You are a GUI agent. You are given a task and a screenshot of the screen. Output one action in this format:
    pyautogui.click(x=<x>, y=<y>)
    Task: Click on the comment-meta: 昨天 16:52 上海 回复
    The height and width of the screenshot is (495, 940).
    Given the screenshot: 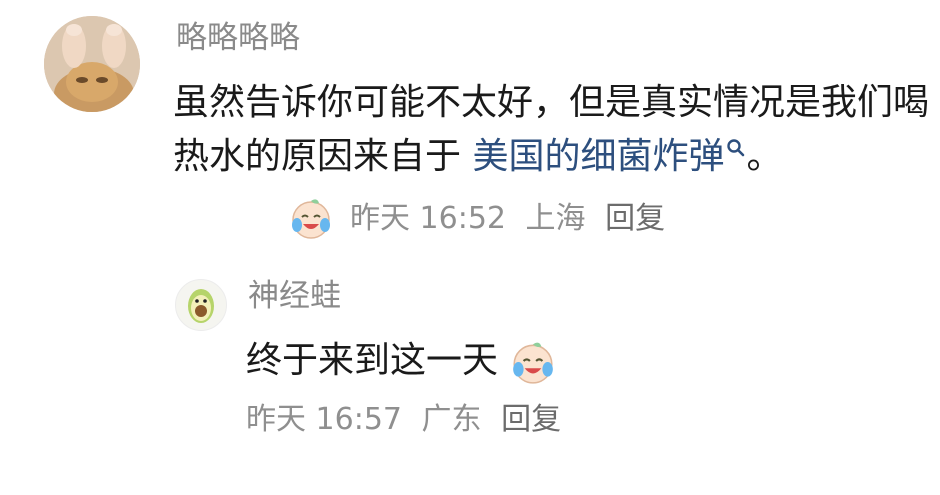 What is the action you would take?
    pyautogui.click(x=483, y=219)
    